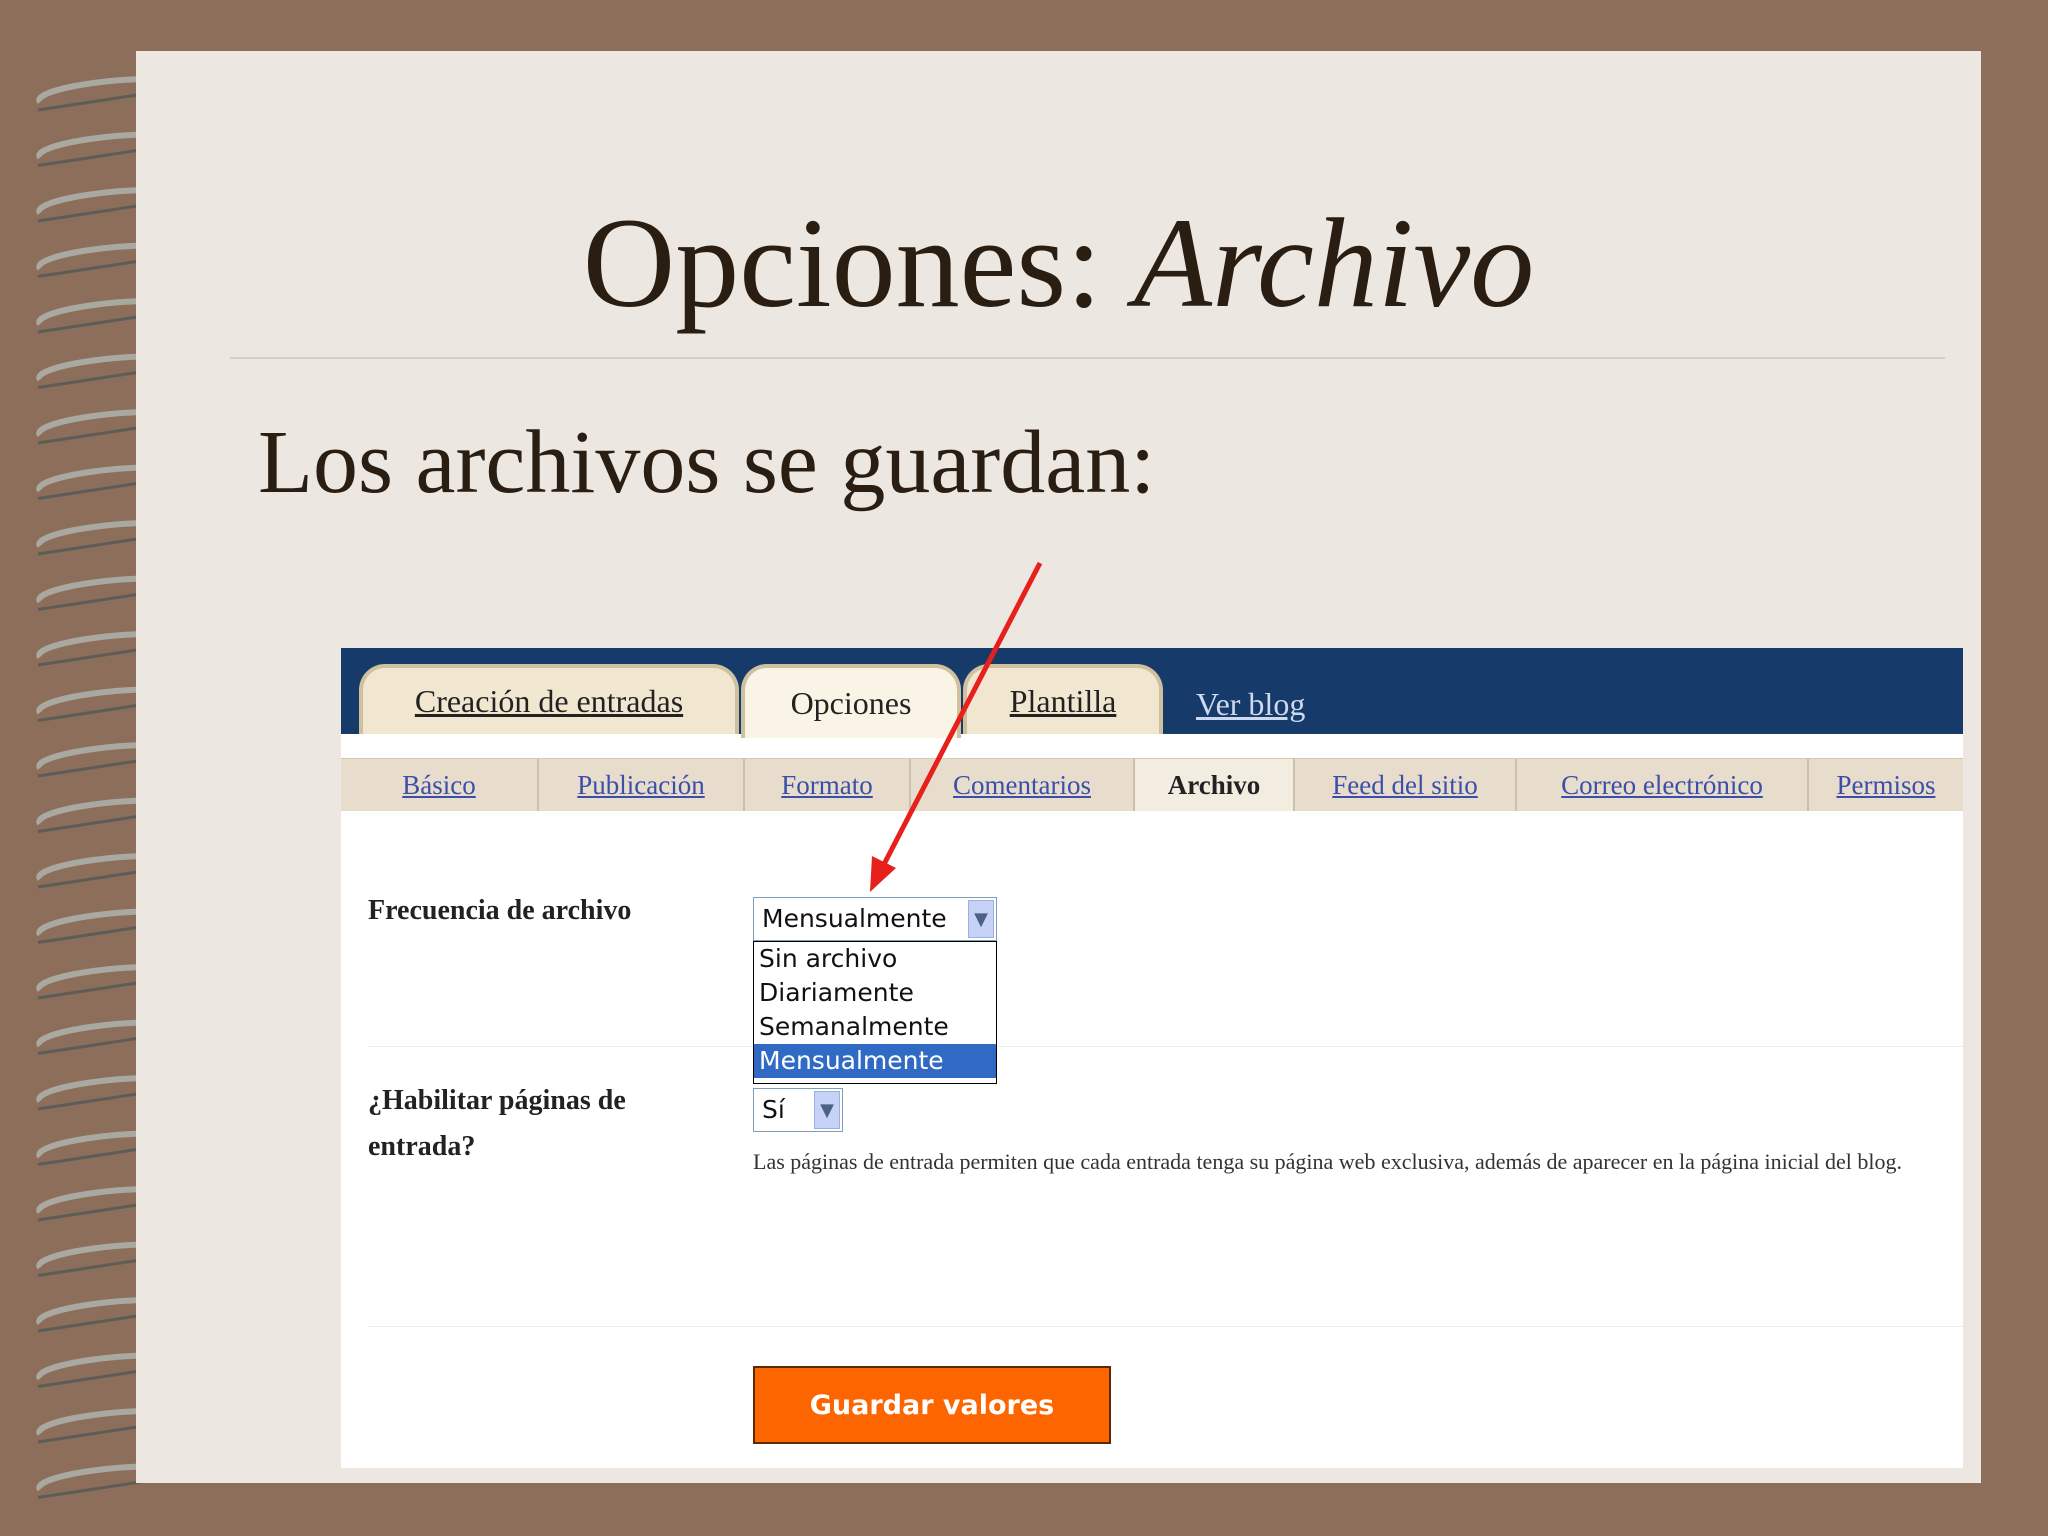 This screenshot has height=1536, width=2048. Describe the element at coordinates (500, 910) in the screenshot. I see `archive-frequency-label: Frecuencia de archivo` at that location.